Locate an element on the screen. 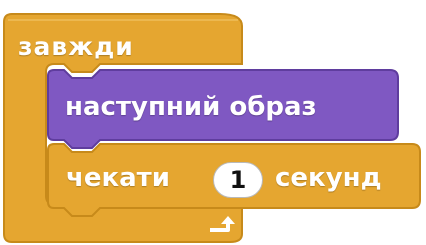 The width and height of the screenshot is (426, 245). forever-block-label: завжди is located at coordinates (76, 46).